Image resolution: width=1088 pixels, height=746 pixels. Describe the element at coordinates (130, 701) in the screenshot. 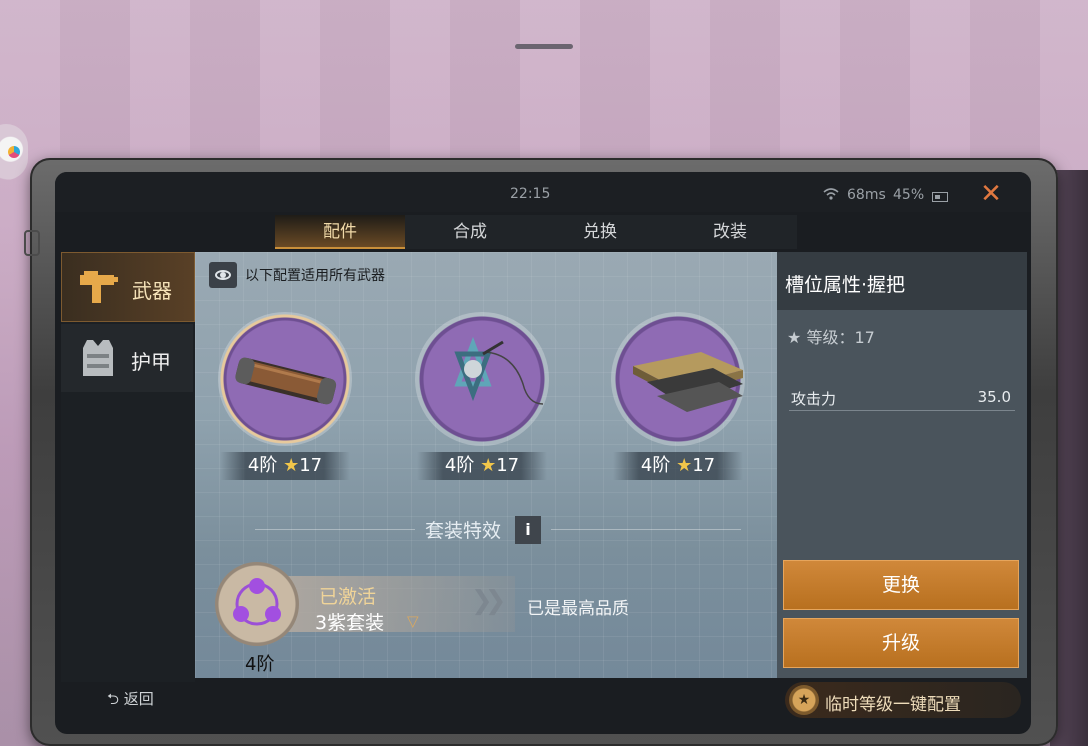

I see `back-button: ⮌ 返回` at that location.